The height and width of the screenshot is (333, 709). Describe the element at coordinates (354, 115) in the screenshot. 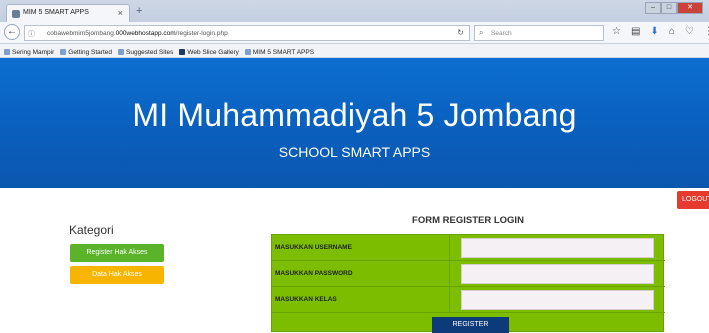

I see `school-title: MI Muhammadiyah 5 Jombang` at that location.